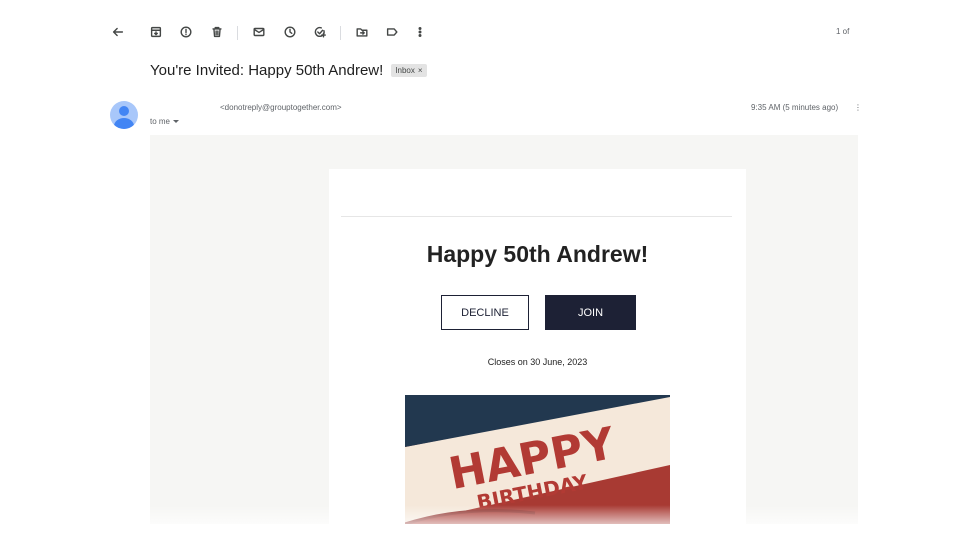 The image size is (960, 540). I want to click on snooze-icon, so click(290, 32).